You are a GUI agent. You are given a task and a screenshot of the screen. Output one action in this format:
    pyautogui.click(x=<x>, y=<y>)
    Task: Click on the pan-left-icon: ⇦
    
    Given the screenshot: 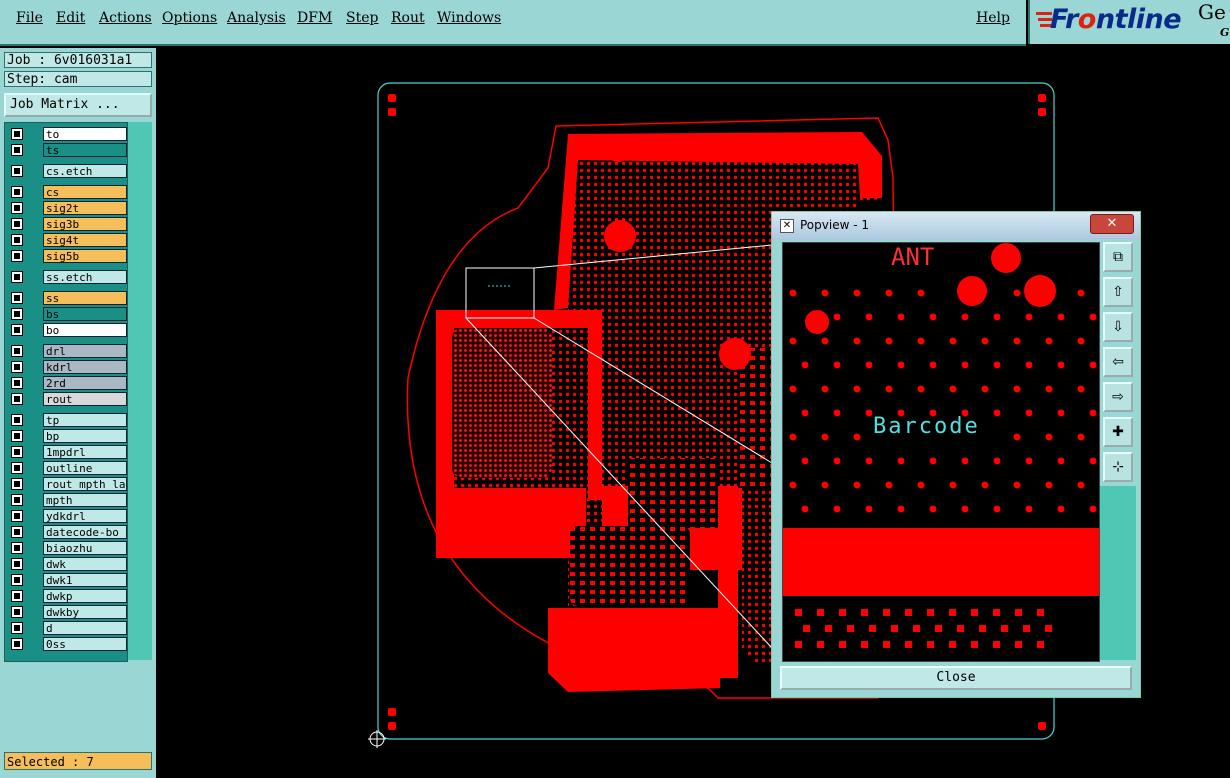 What is the action you would take?
    pyautogui.click(x=1118, y=362)
    